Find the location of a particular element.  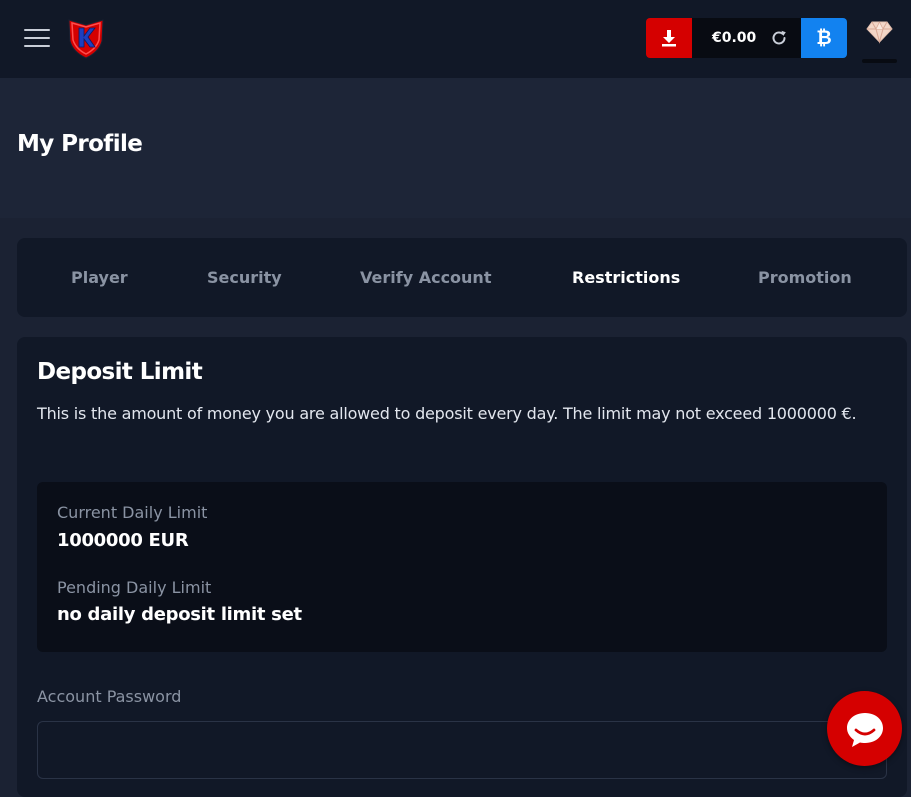

section-title: Deposit Limit is located at coordinates (120, 372).